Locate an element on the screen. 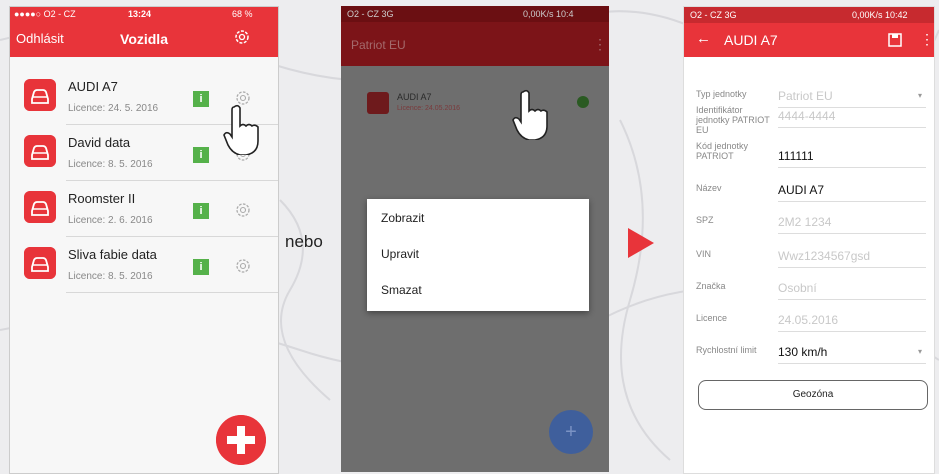  menu-item-delete: Smazat is located at coordinates (401, 290).